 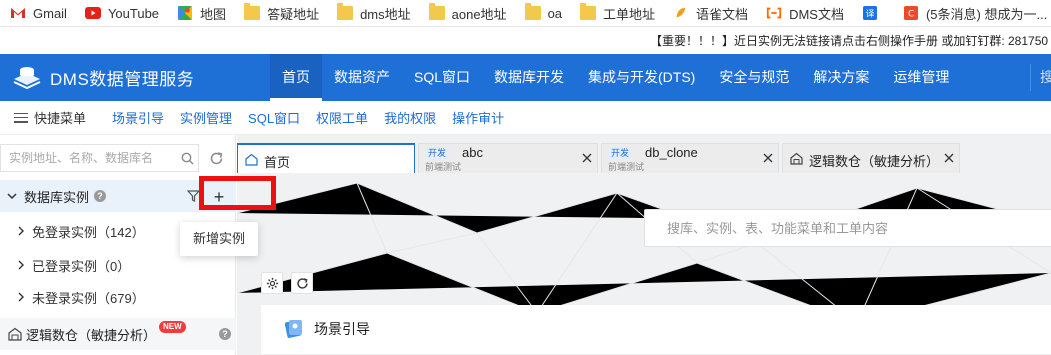 I want to click on quick-link-instances: 实例管理, so click(x=214, y=117).